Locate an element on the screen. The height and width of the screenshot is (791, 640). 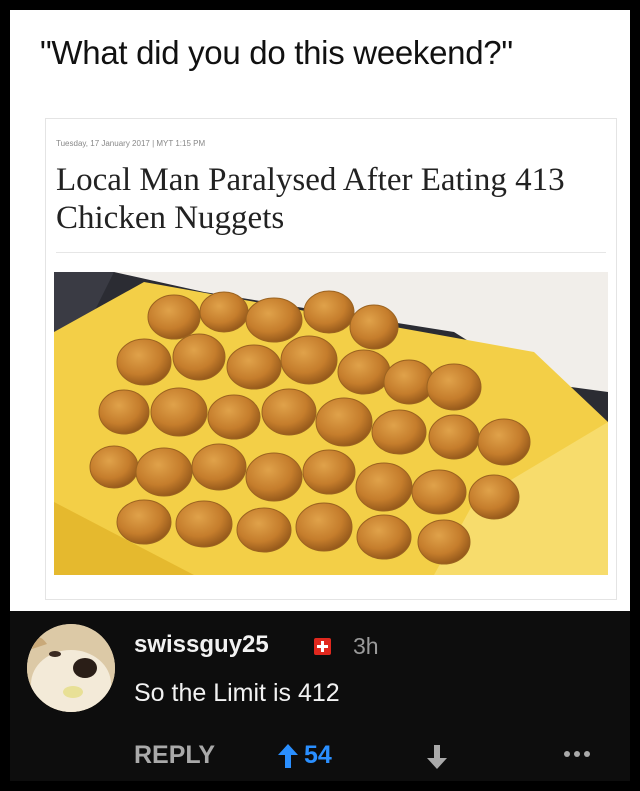
arrow-up-icon is located at coordinates (288, 755).